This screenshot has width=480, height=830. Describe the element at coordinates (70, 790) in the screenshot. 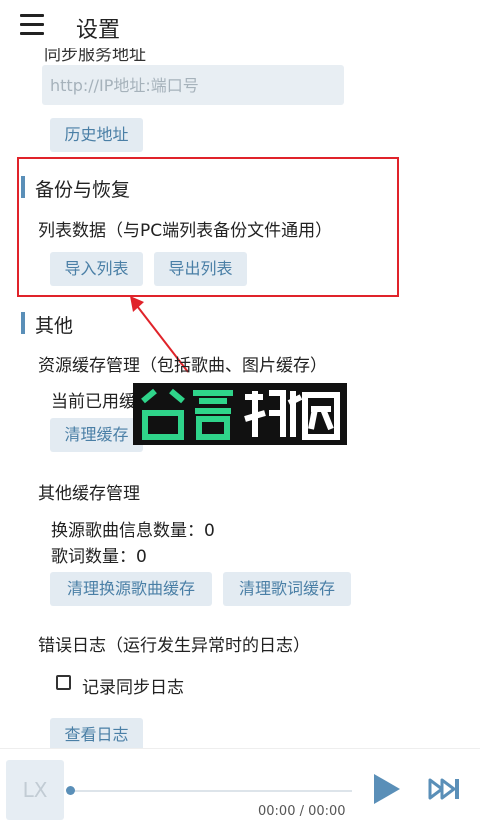

I see `progress-handle` at that location.